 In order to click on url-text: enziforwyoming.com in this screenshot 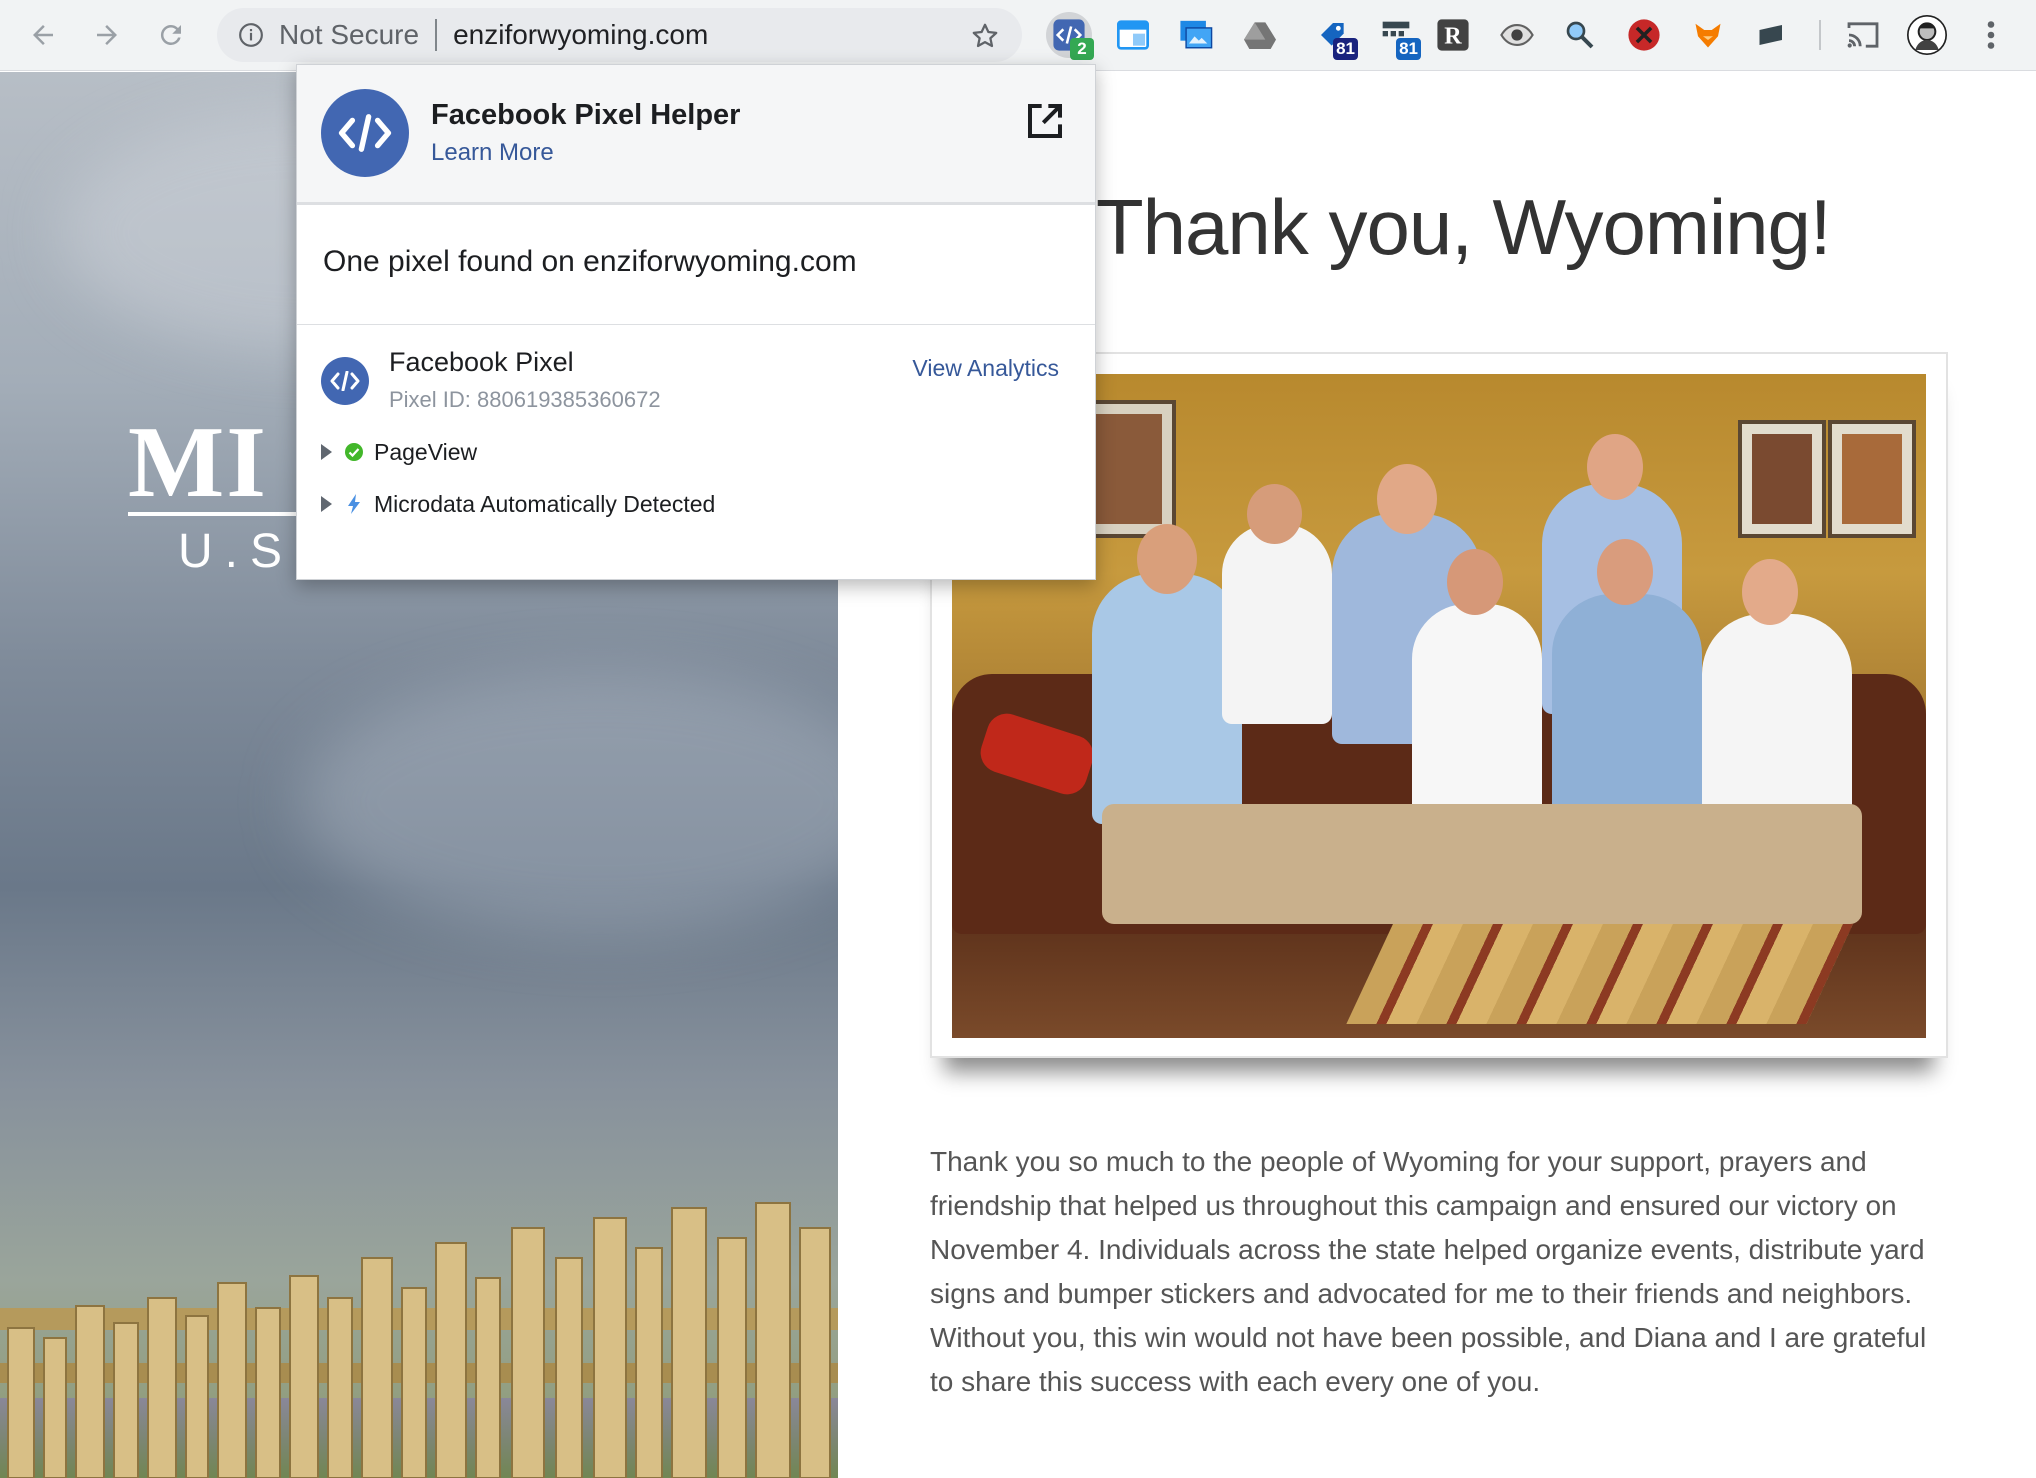, I will do `click(580, 35)`.